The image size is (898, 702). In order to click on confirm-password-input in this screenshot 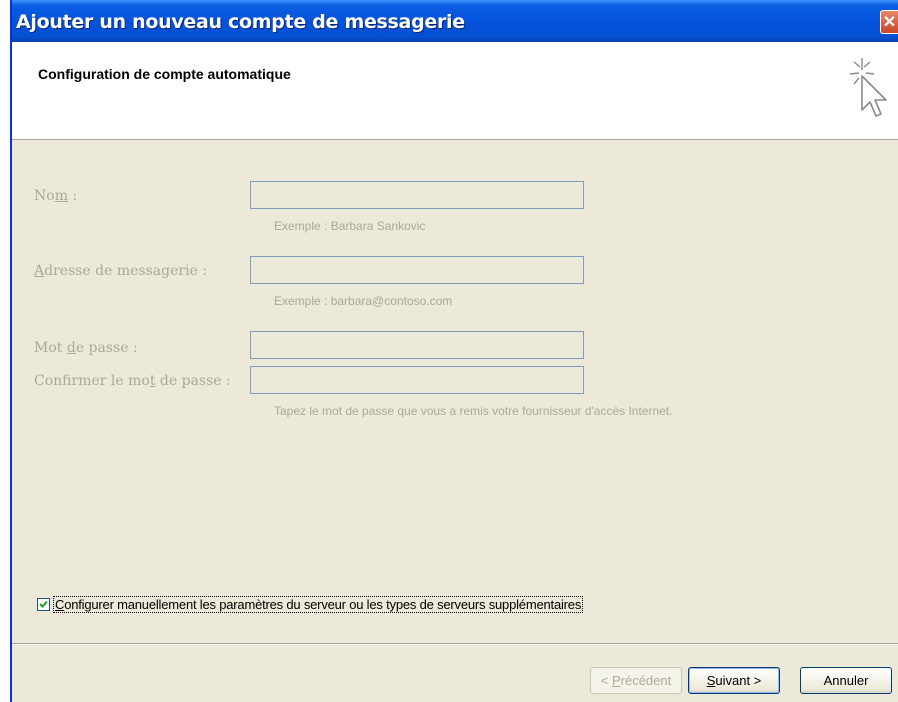, I will do `click(417, 380)`.